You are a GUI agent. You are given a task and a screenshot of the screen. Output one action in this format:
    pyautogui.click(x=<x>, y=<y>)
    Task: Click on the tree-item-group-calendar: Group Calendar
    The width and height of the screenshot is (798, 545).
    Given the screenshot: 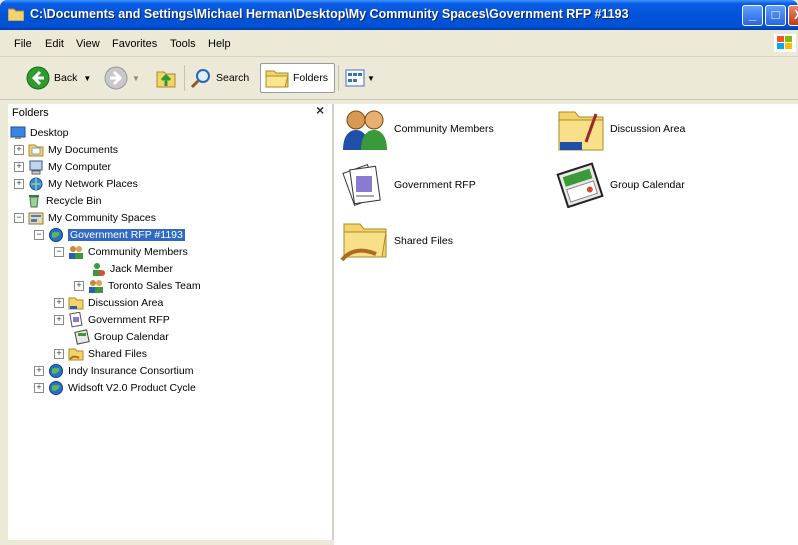 What is the action you would take?
    pyautogui.click(x=121, y=337)
    